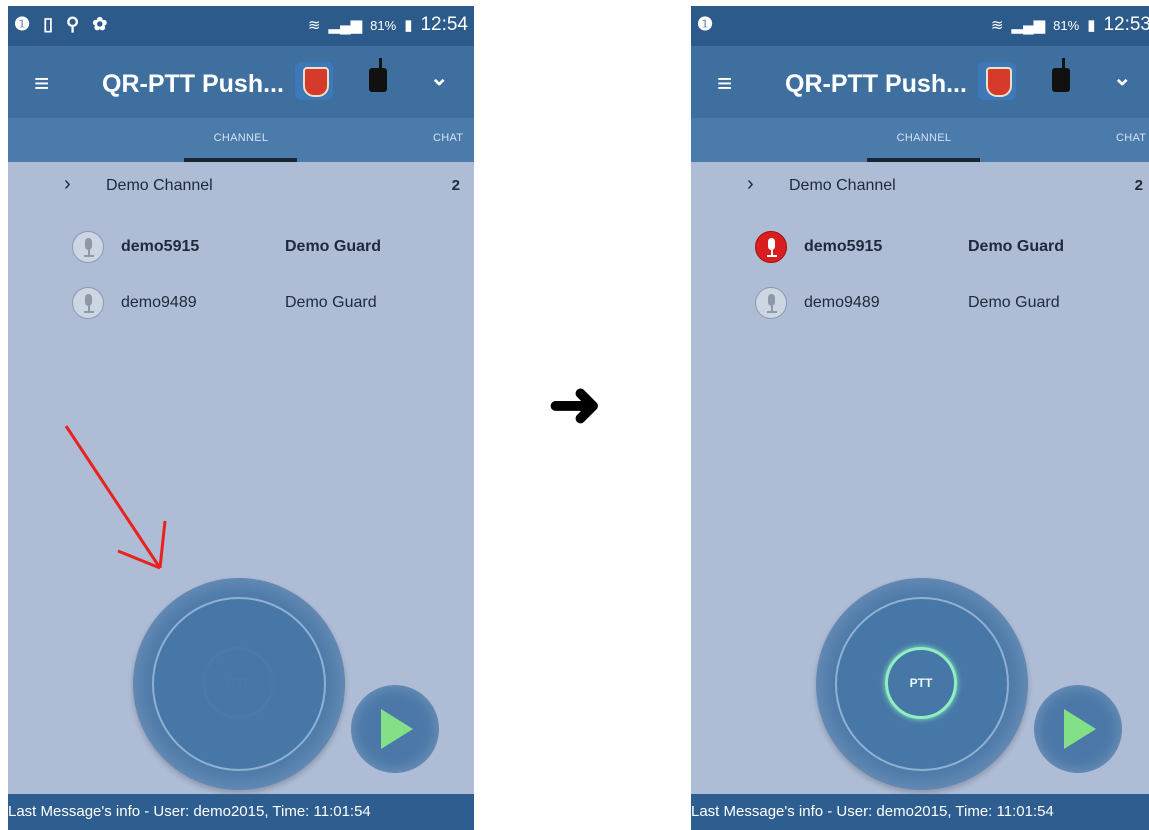  I want to click on notification-icons: ❶ ▯ ⚲ ✿, so click(63, 24).